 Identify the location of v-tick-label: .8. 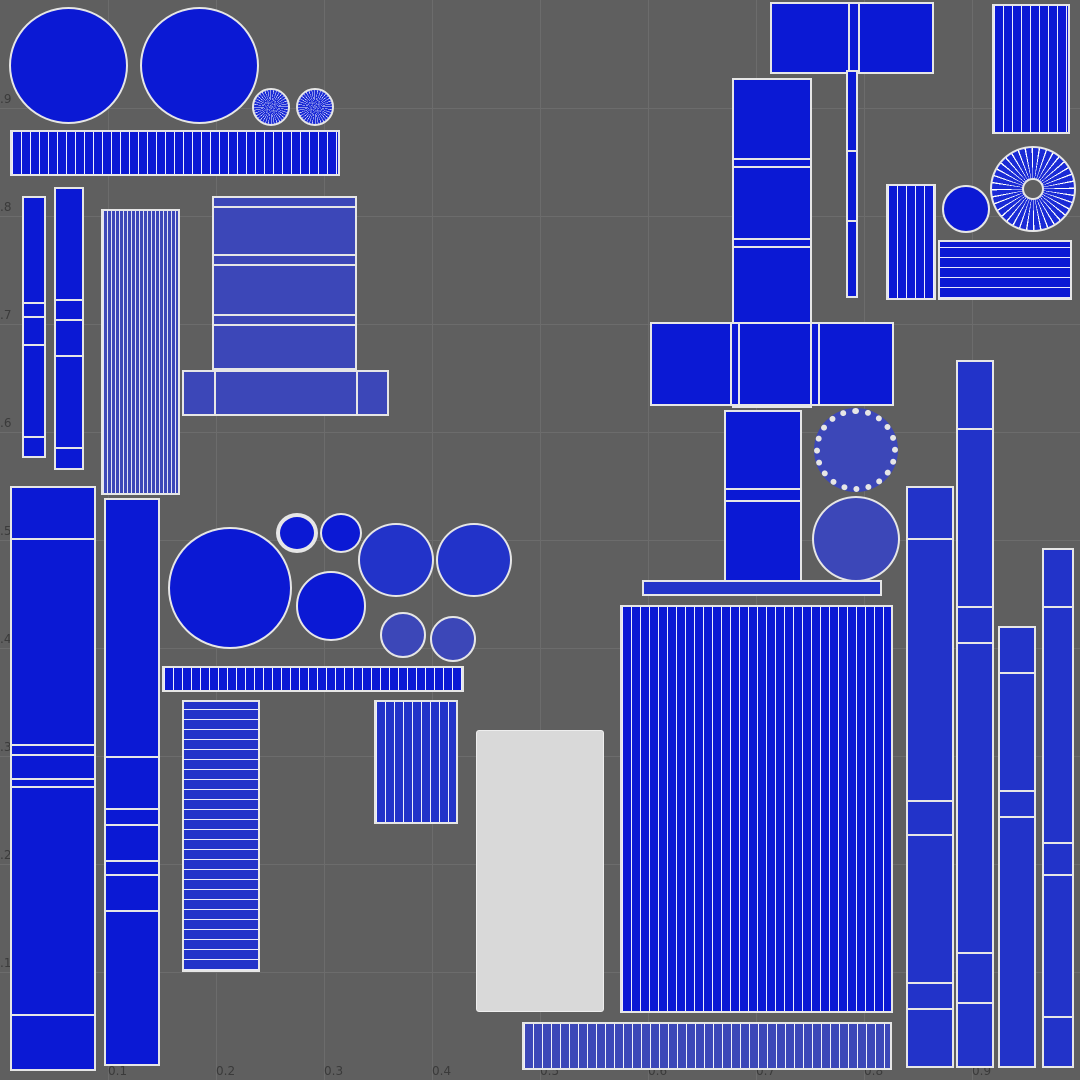
(6, 207).